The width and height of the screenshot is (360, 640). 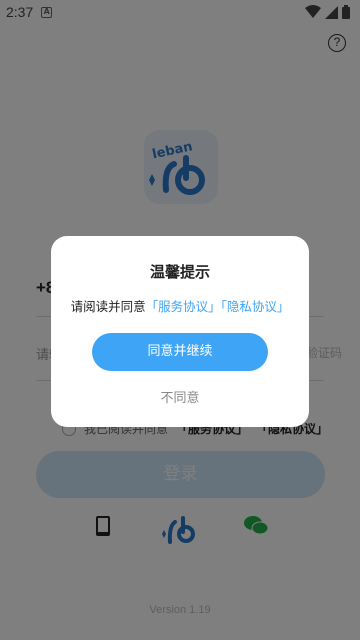 I want to click on notification-icon: A, so click(x=47, y=12).